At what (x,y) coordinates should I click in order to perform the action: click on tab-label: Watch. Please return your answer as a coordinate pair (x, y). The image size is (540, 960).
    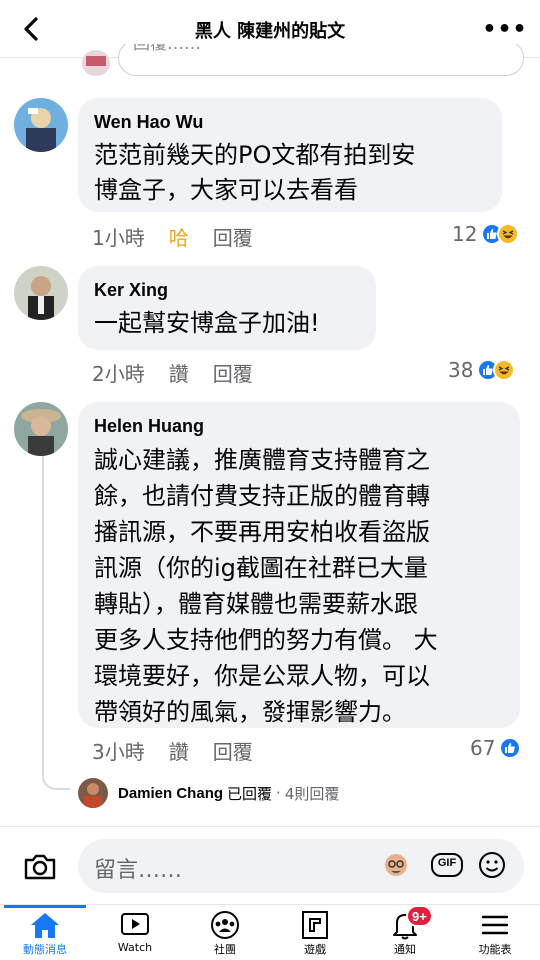
    Looking at the image, I should click on (135, 947).